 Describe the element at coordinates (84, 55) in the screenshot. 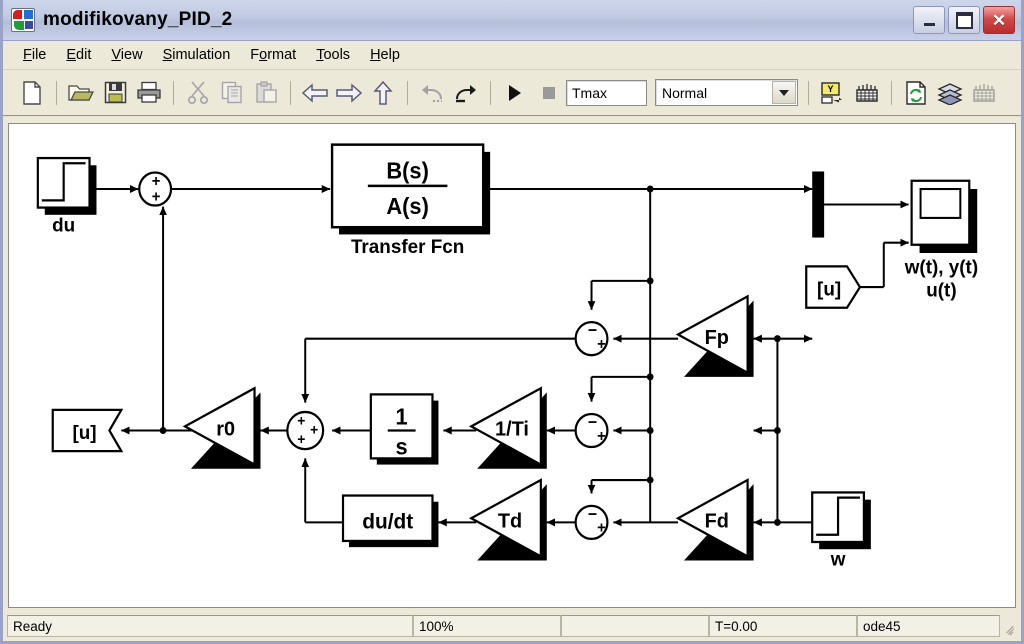

I see `menu-edit-label: dit` at that location.